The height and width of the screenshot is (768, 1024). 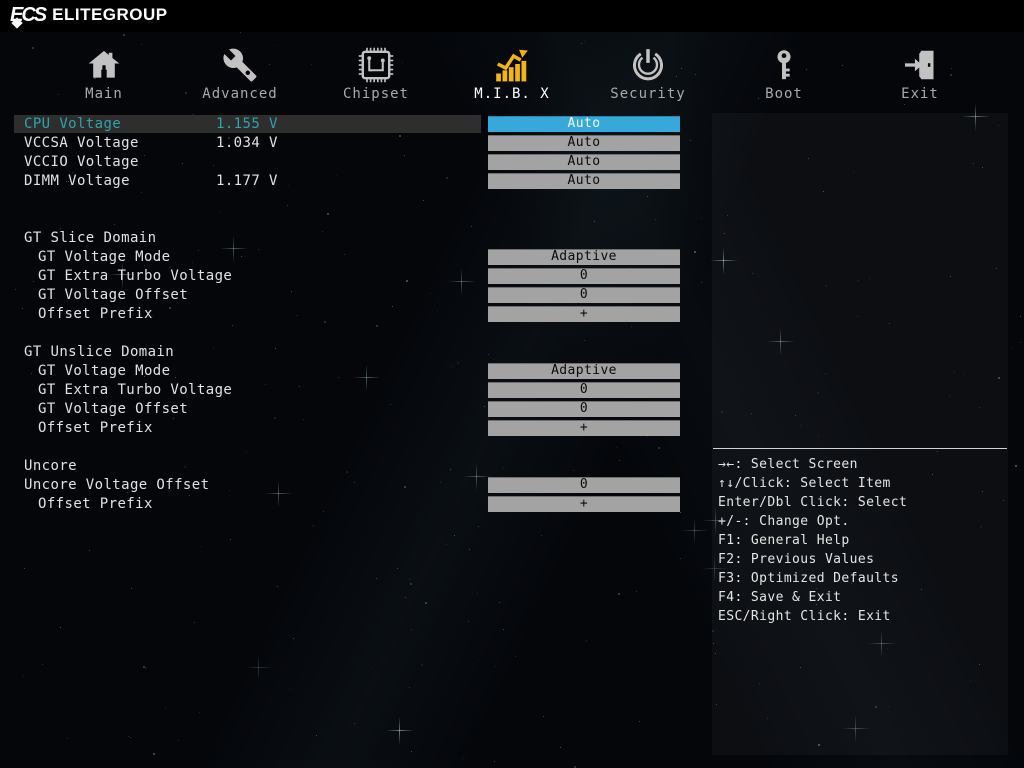 I want to click on wrench-icon, so click(x=240, y=62).